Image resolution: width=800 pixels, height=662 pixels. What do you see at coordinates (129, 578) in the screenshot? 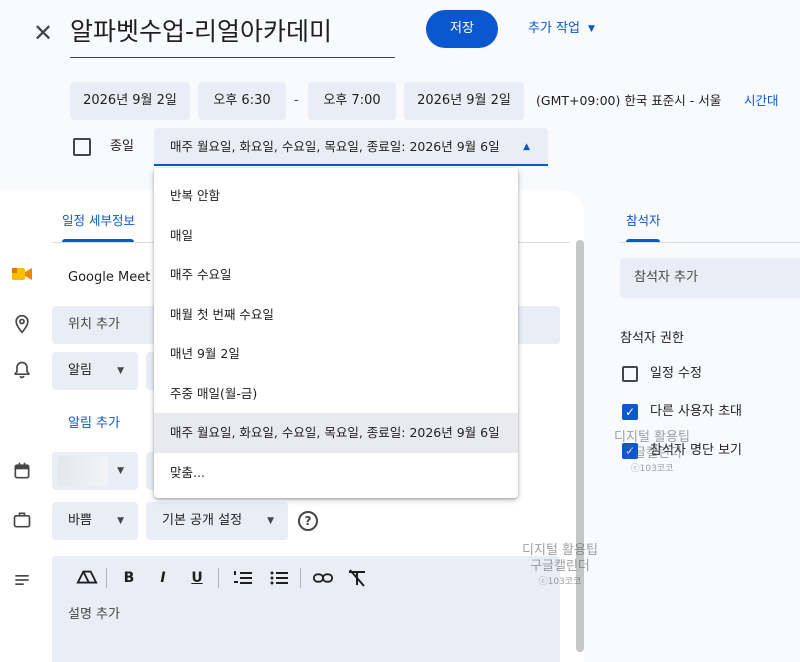
I see `bold-button: B` at bounding box center [129, 578].